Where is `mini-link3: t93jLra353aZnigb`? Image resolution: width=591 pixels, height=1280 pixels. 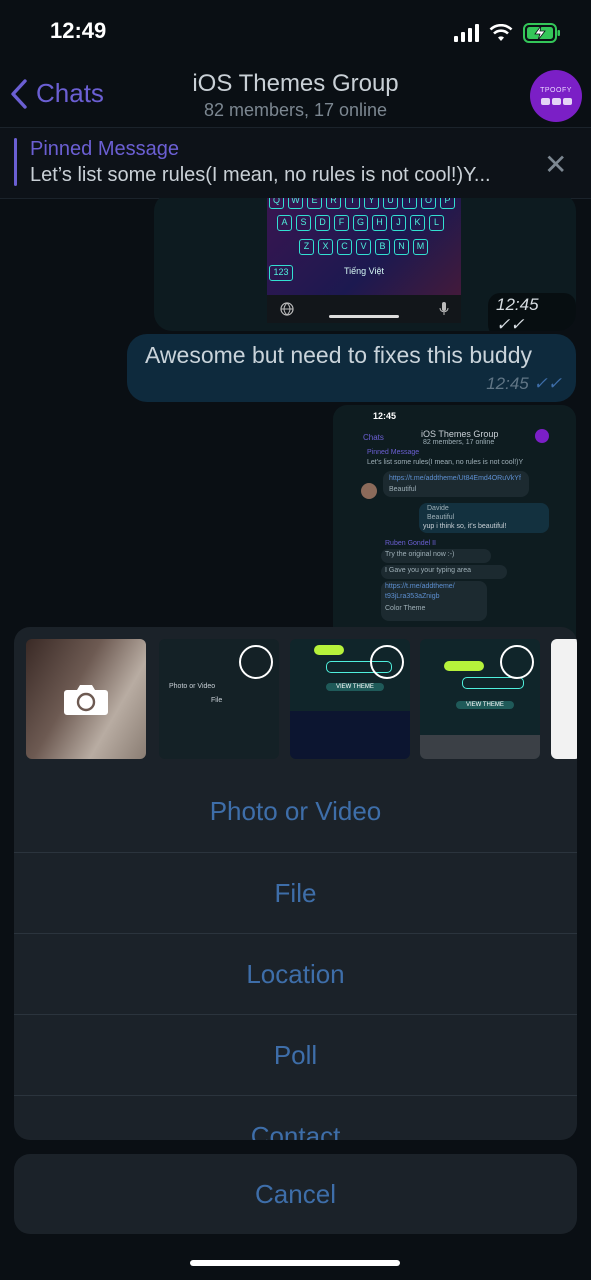 mini-link3: t93jLra353aZnigb is located at coordinates (412, 596).